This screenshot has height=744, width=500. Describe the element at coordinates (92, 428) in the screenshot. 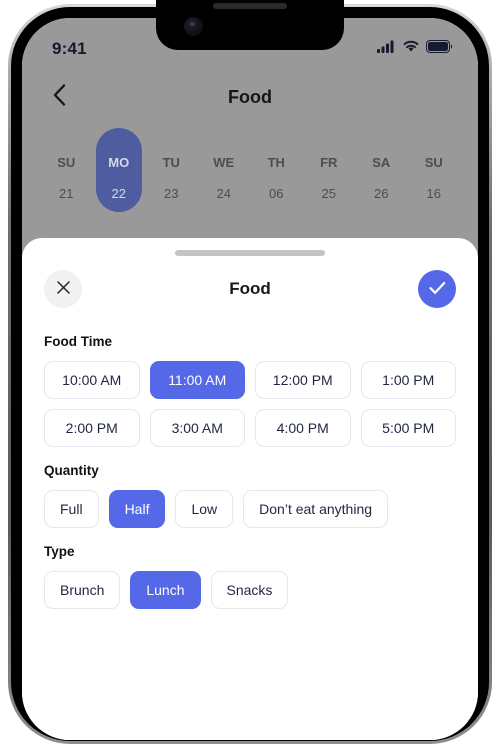

I see `option-chip-2-00-pm: 2:00 PM` at that location.